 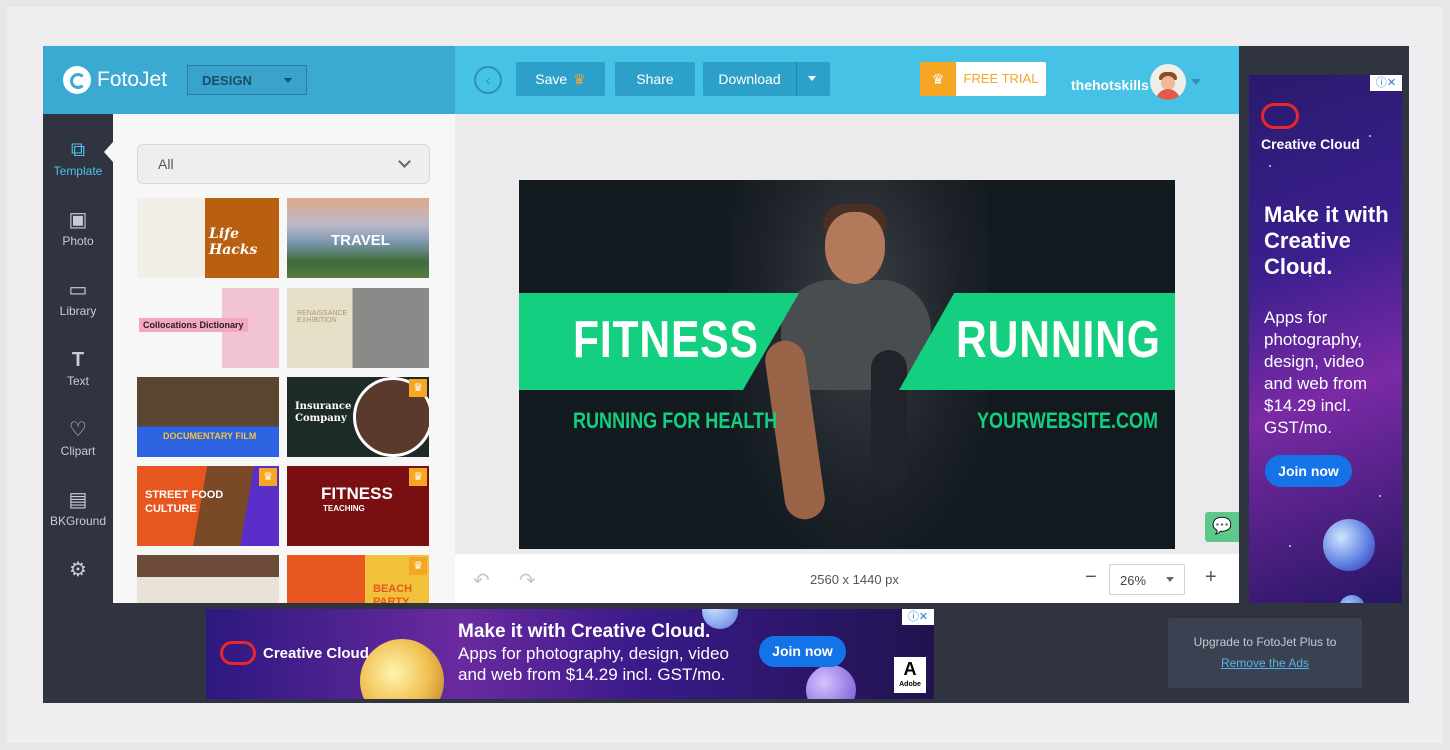 What do you see at coordinates (78, 448) in the screenshot?
I see `sidebar-item-clipart: ♡ Clipart` at bounding box center [78, 448].